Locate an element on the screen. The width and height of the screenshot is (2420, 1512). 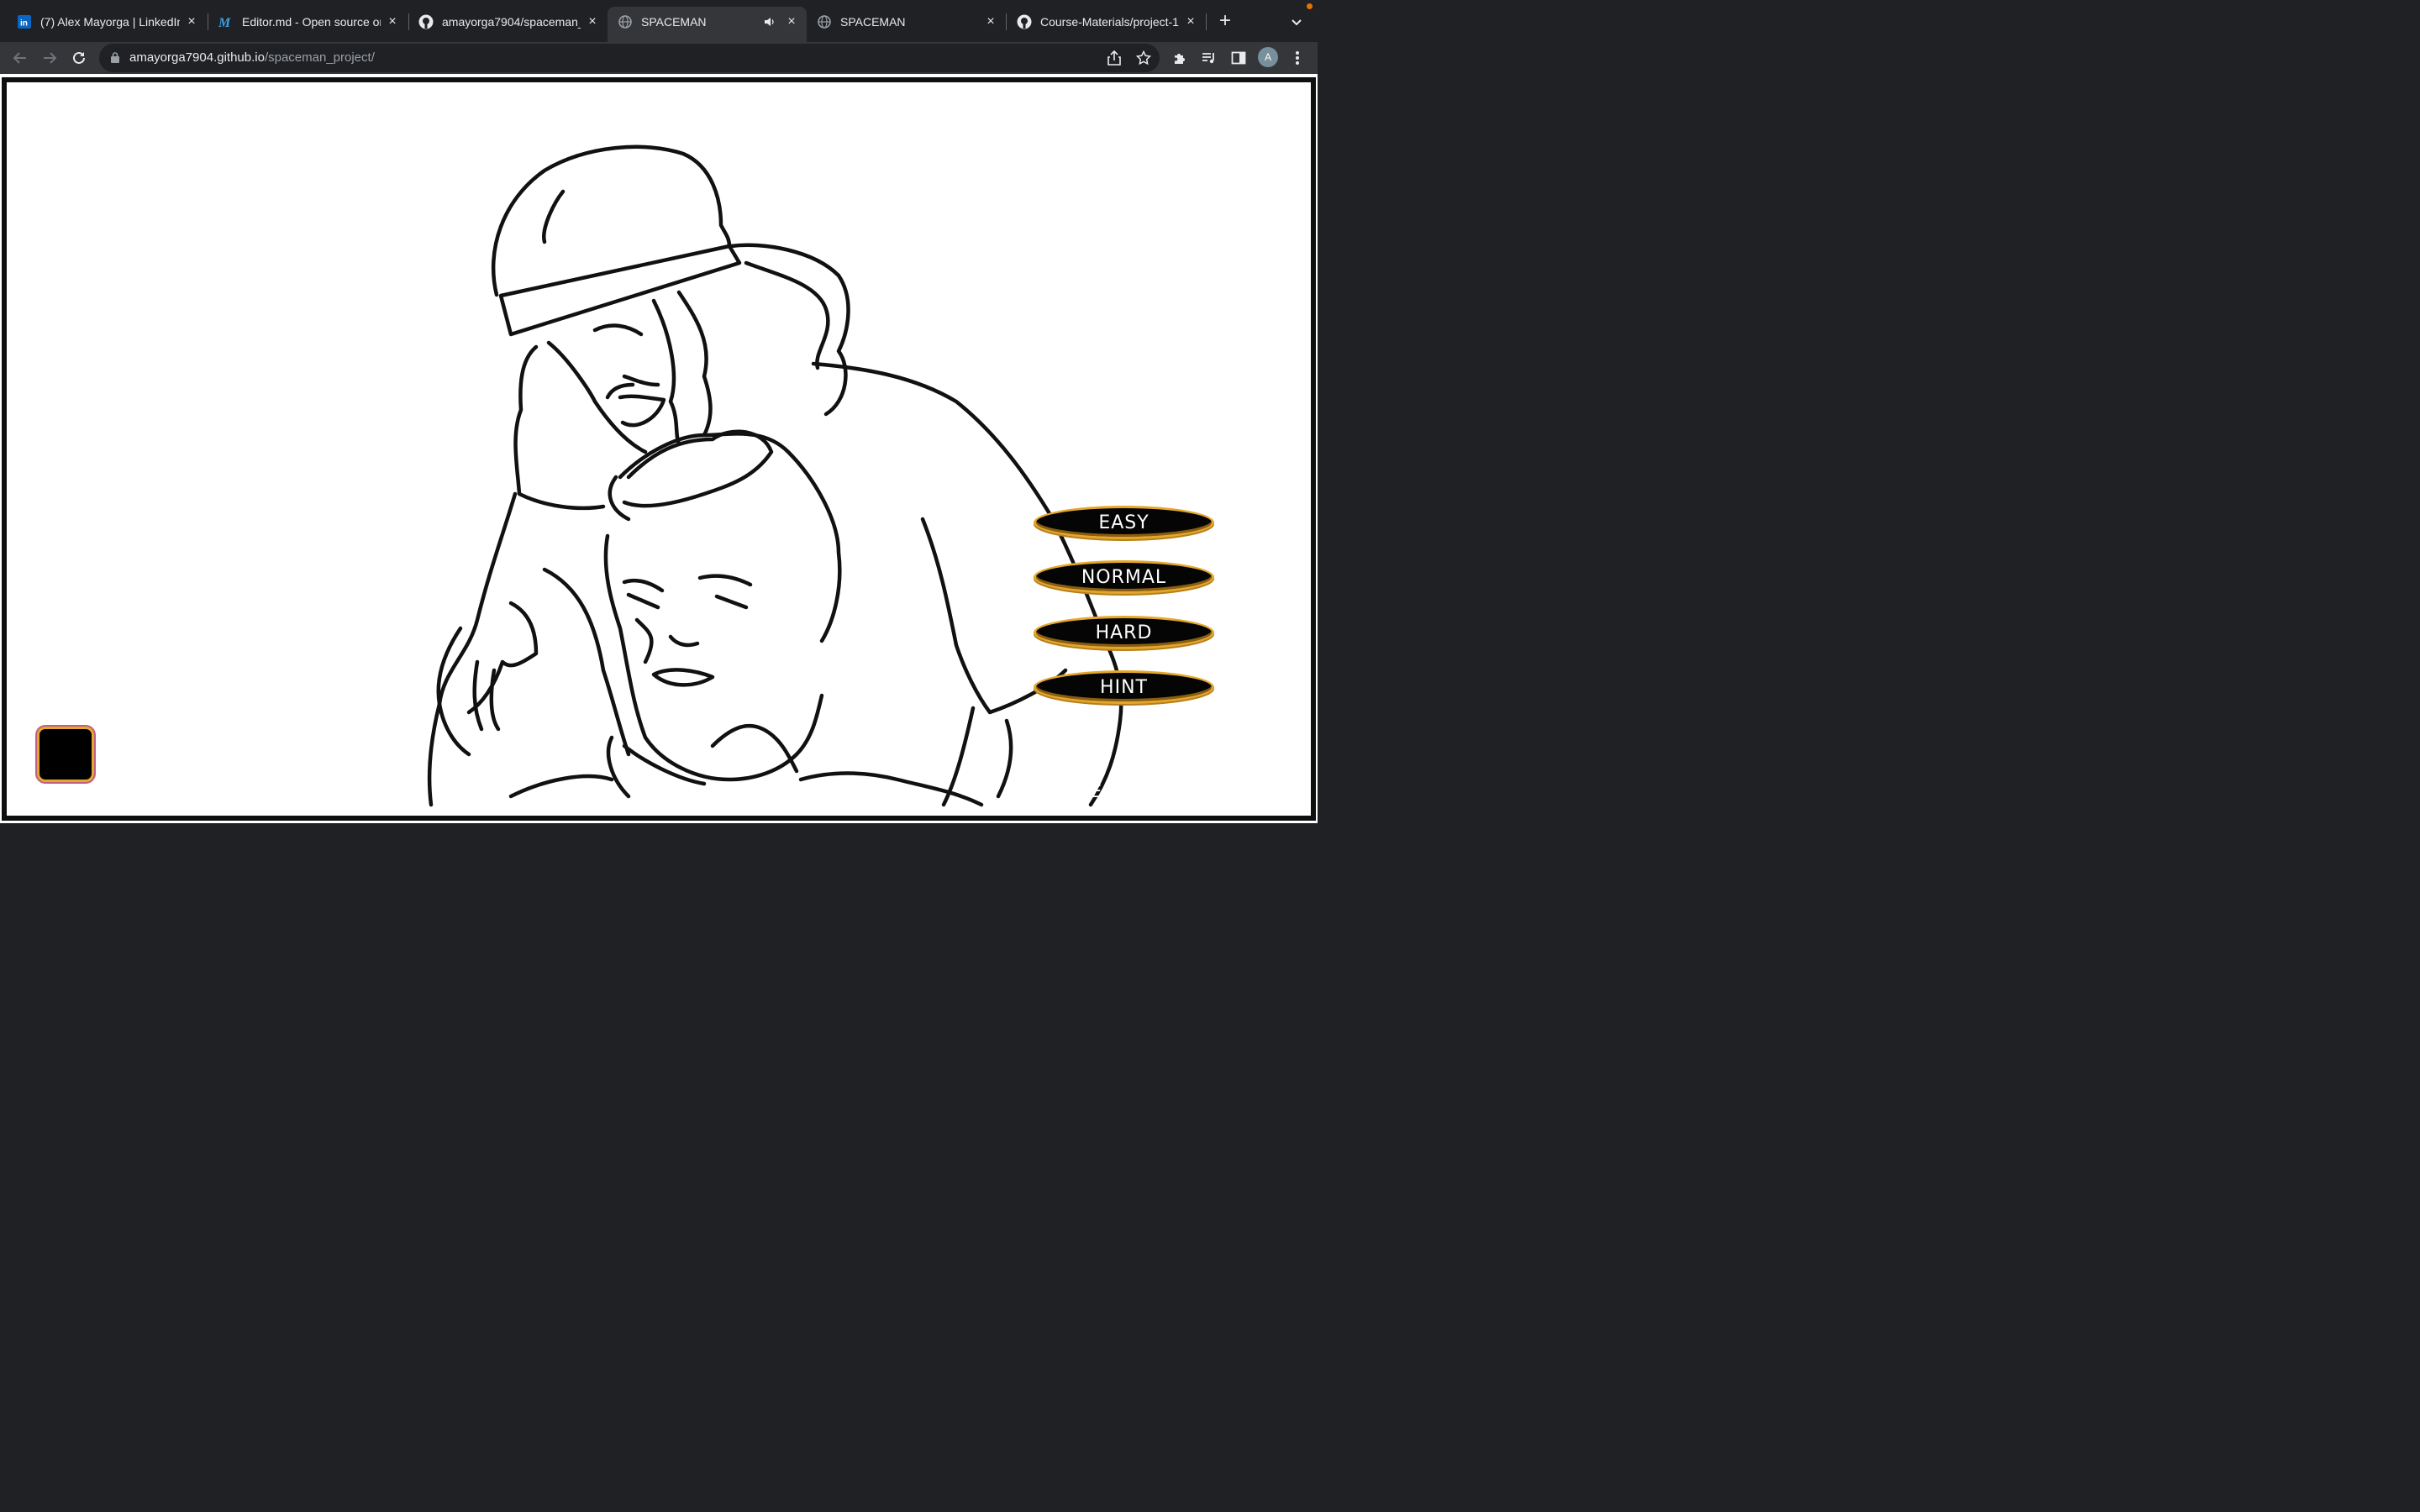
tab-editormd: M Editor.md - Open source online × is located at coordinates (308, 22).